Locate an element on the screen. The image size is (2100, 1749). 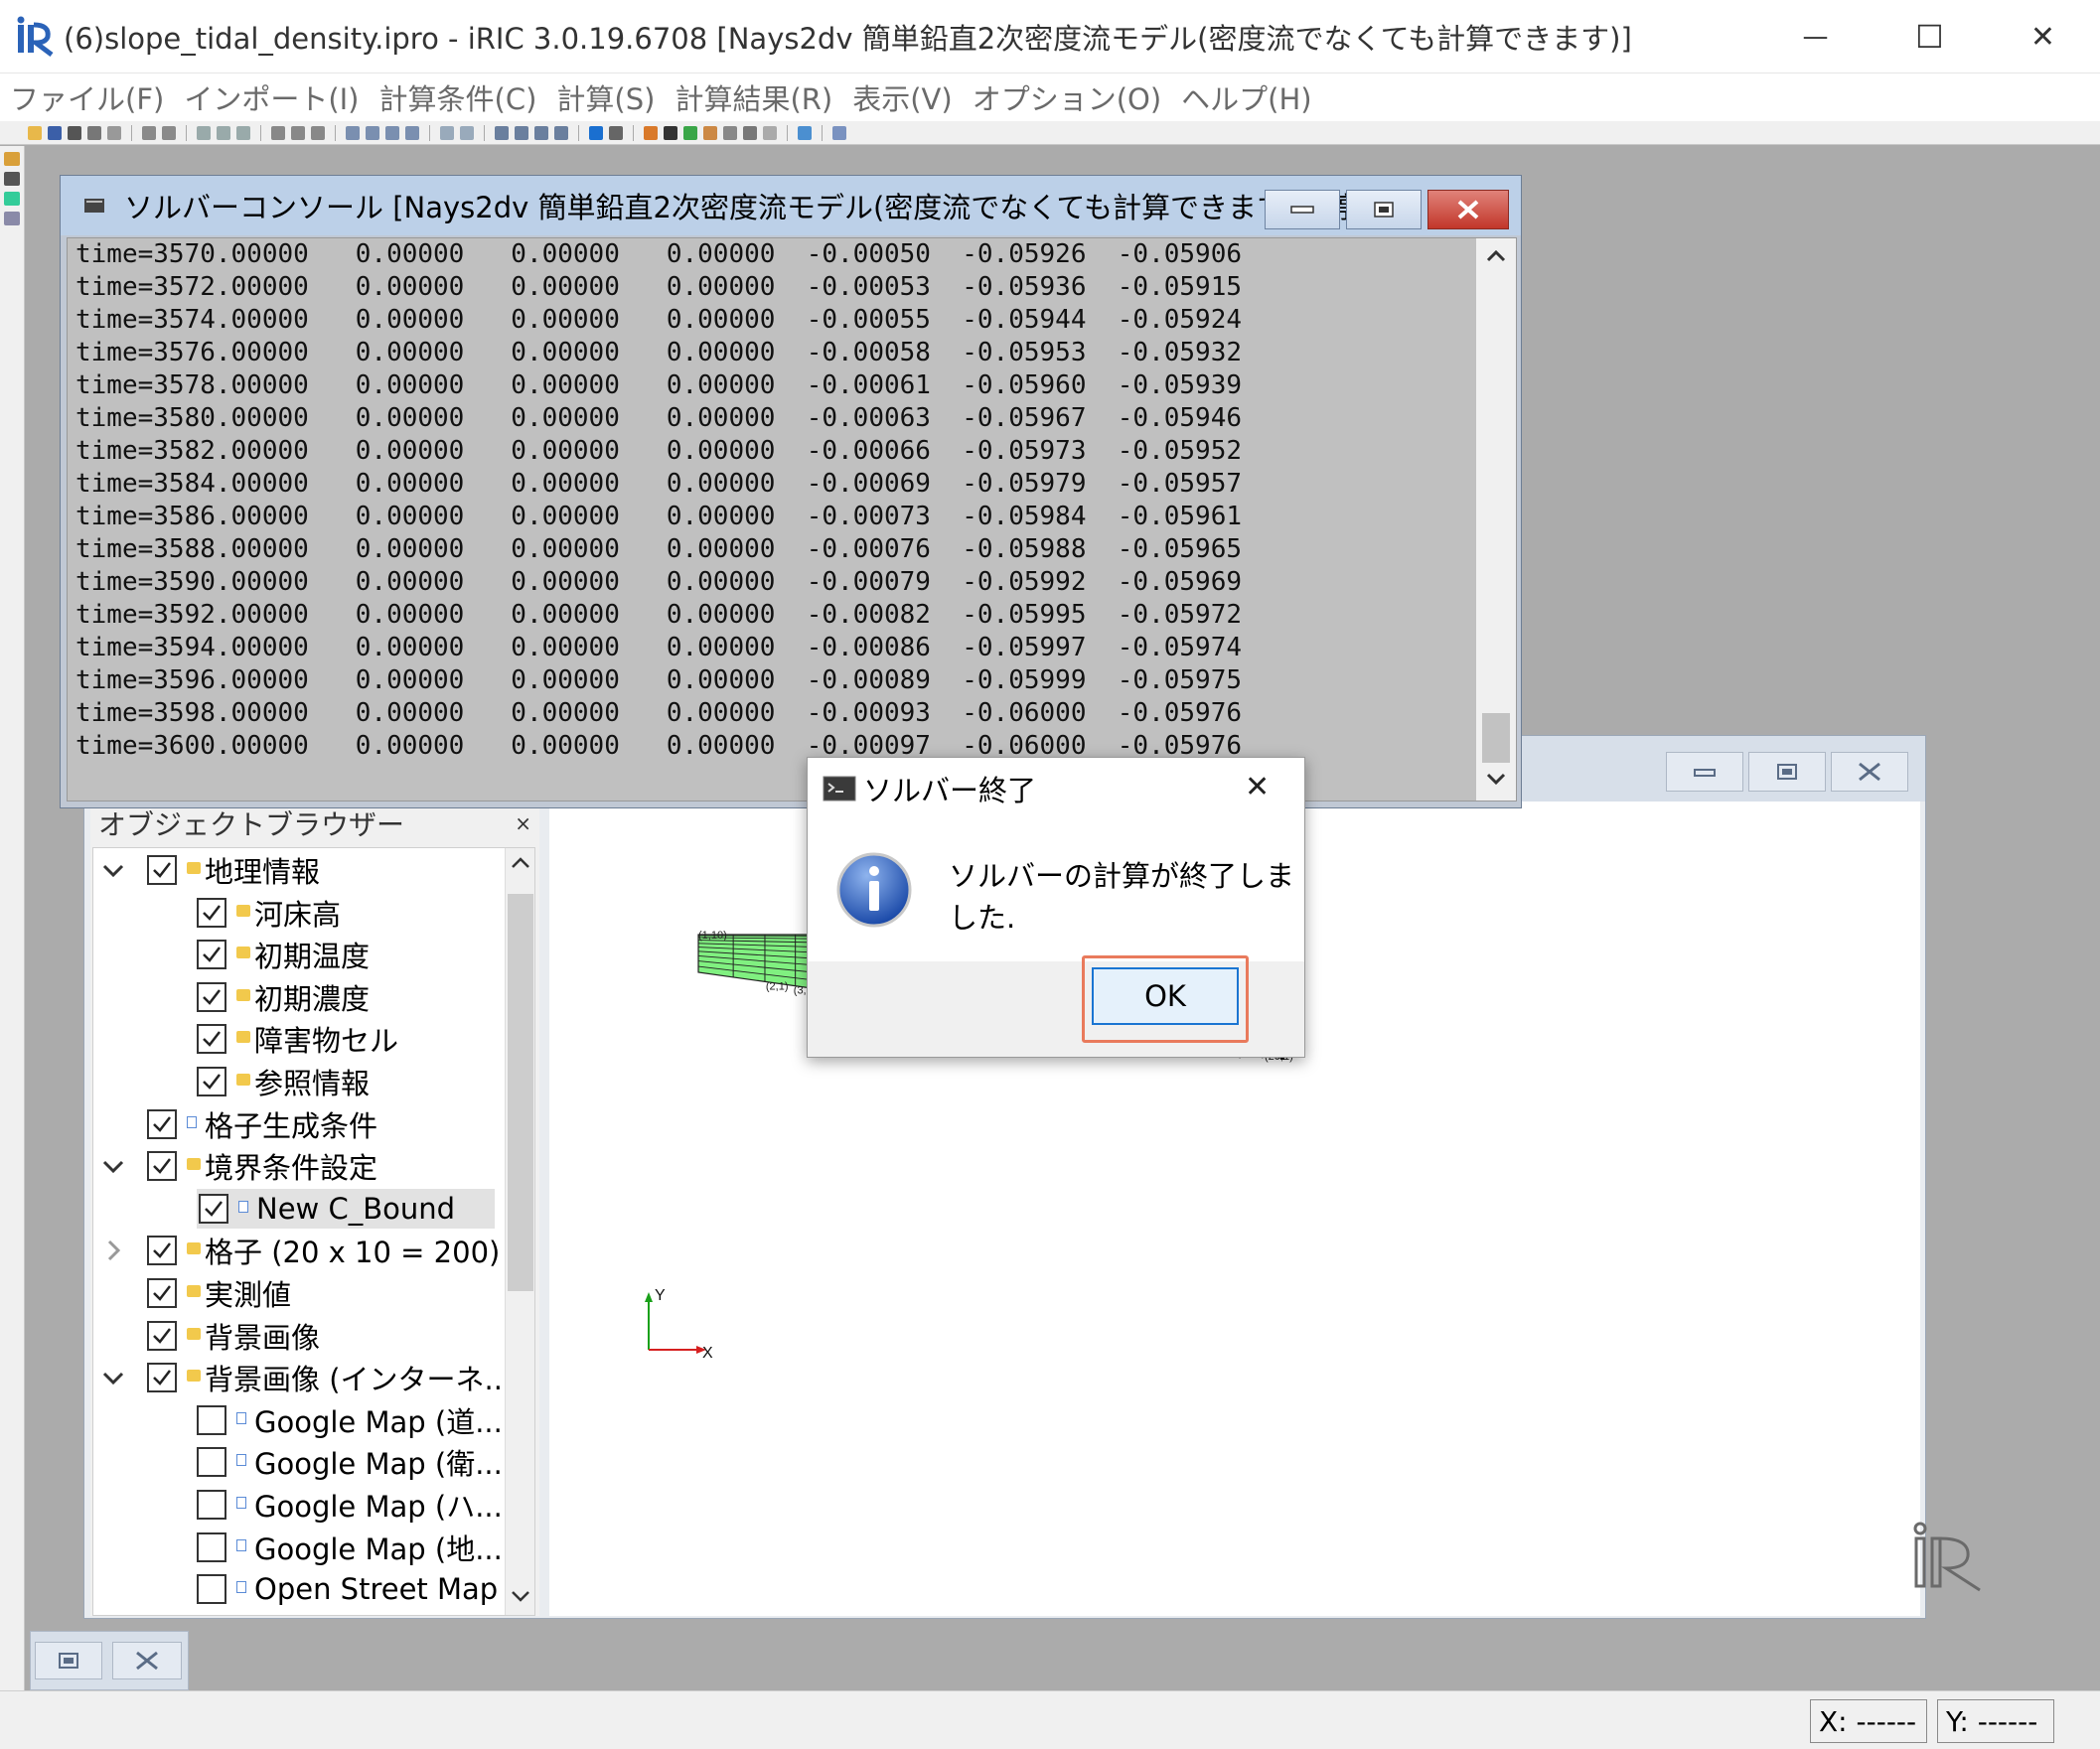
mini-close-button is located at coordinates (147, 1660).